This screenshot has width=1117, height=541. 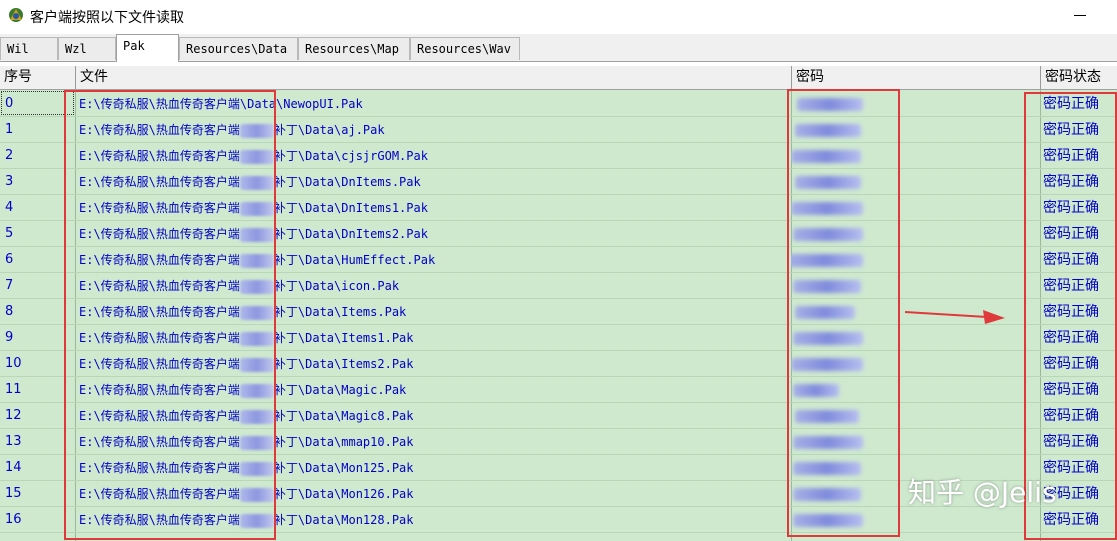 I want to click on watermark: 知乎 @Jelis, so click(x=982, y=492).